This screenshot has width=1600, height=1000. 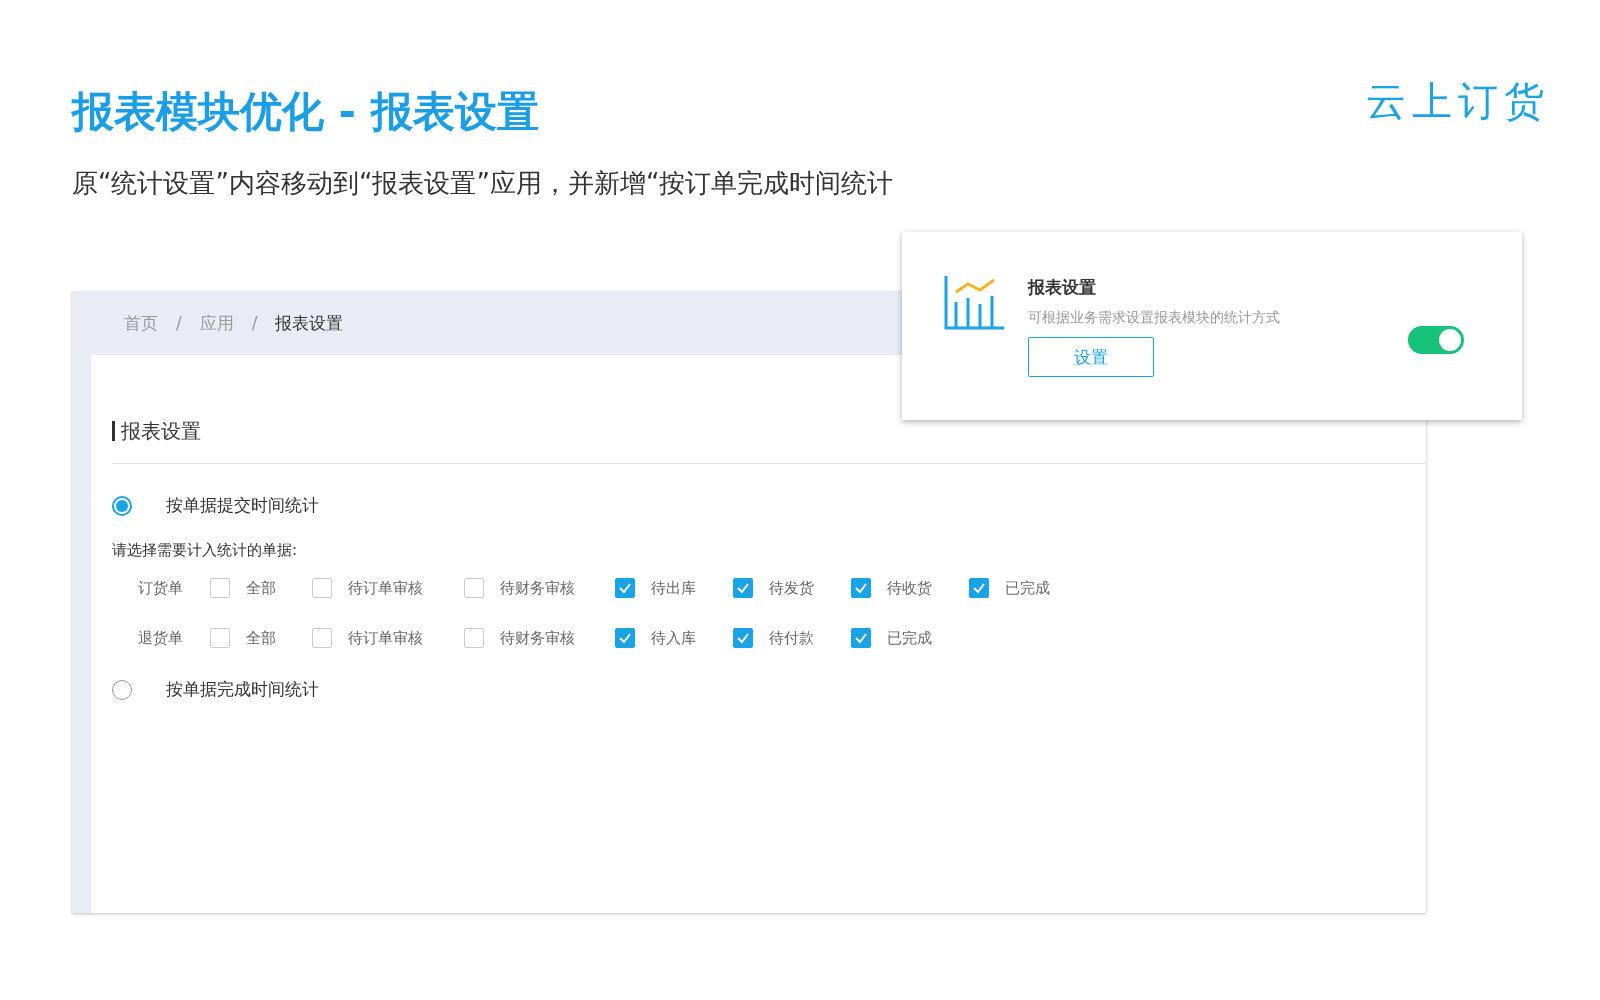 What do you see at coordinates (161, 588) in the screenshot?
I see `group-label: 订货单` at bounding box center [161, 588].